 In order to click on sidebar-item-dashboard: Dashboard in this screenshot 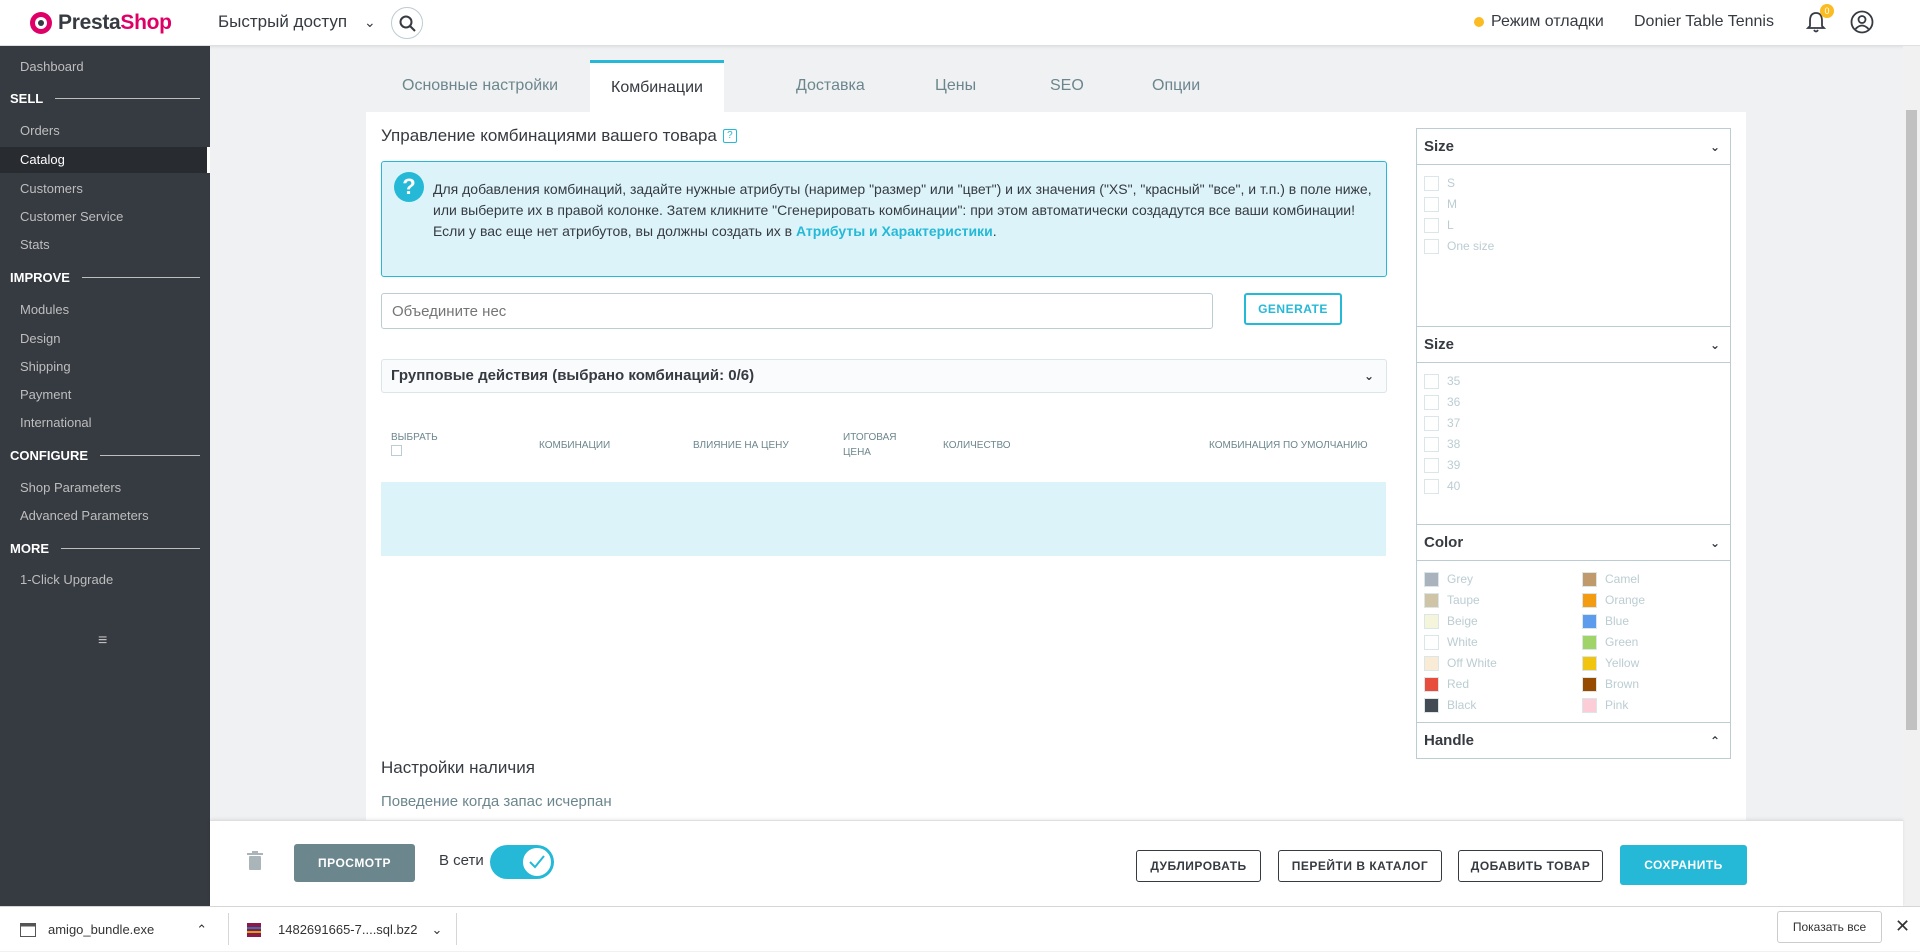, I will do `click(105, 67)`.